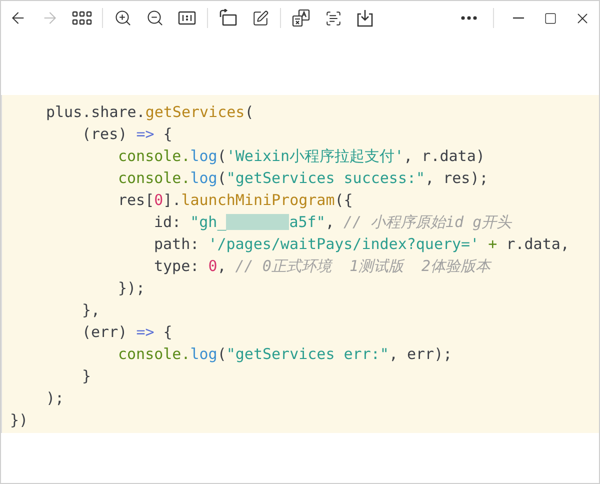  What do you see at coordinates (136, 200) in the screenshot?
I see `code-text: res[` at bounding box center [136, 200].